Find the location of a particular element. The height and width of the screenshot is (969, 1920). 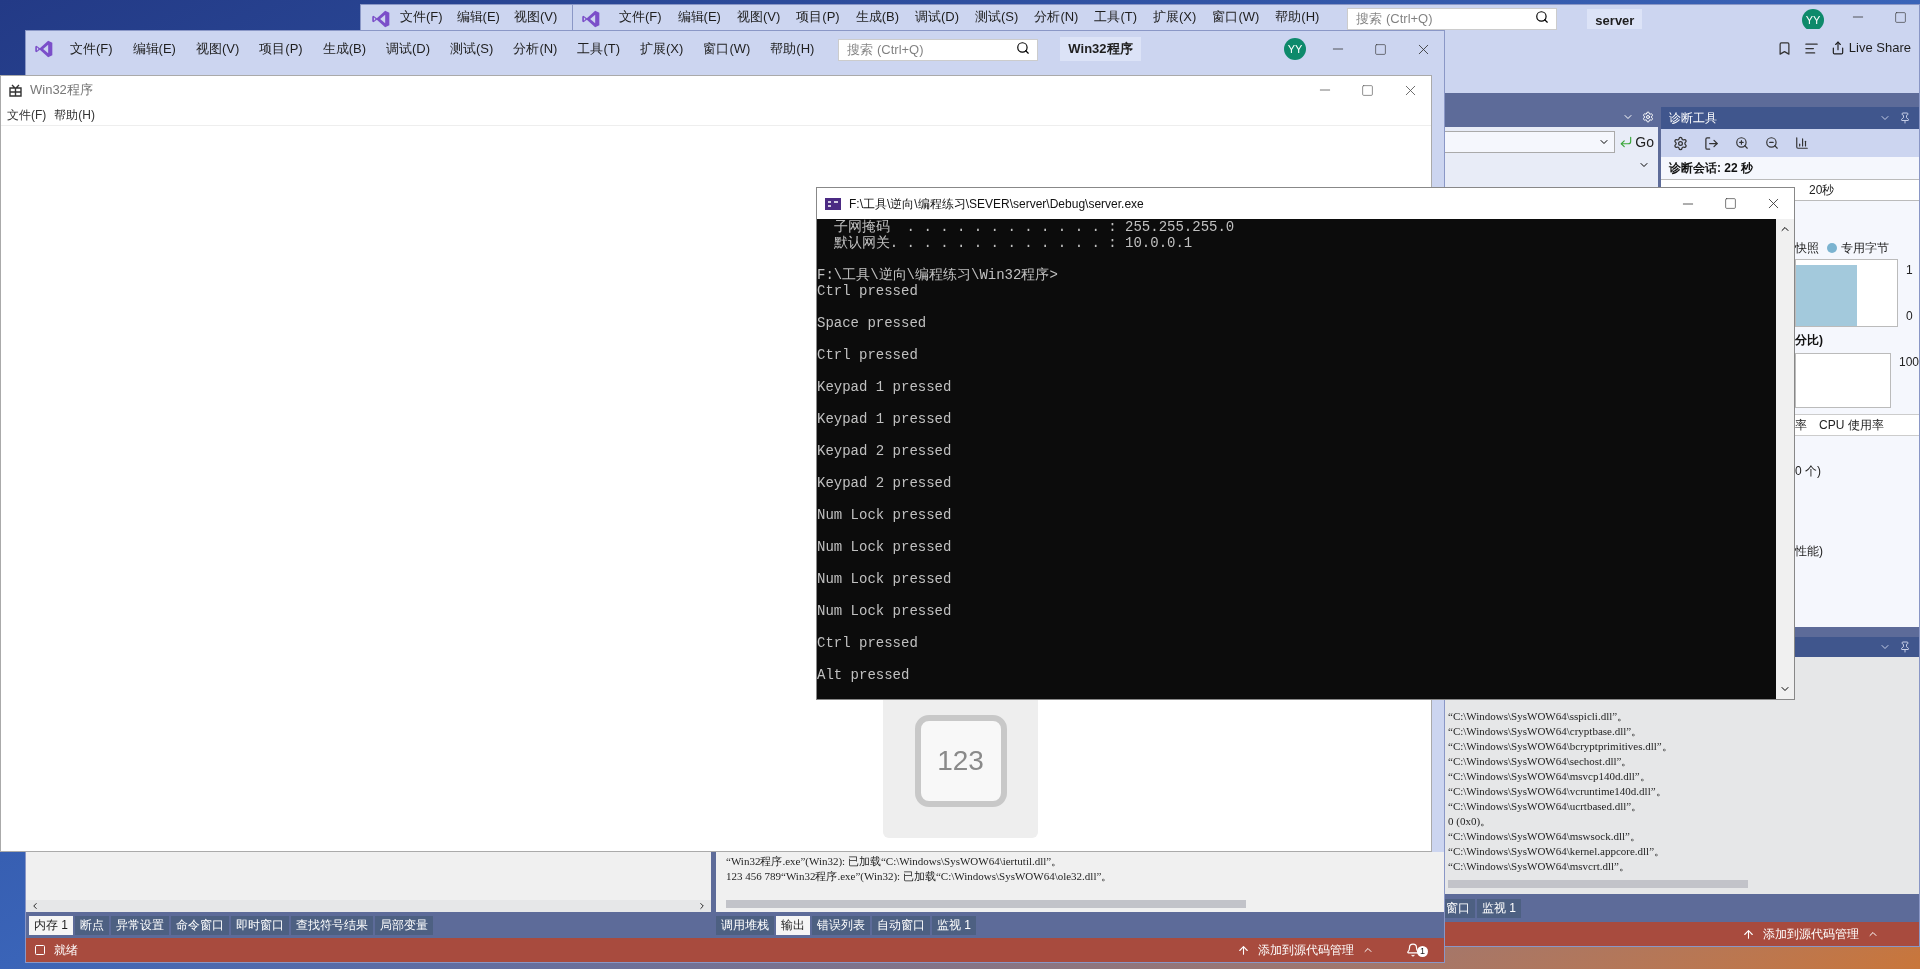

panel-tab: 错误列表 is located at coordinates (841, 925).